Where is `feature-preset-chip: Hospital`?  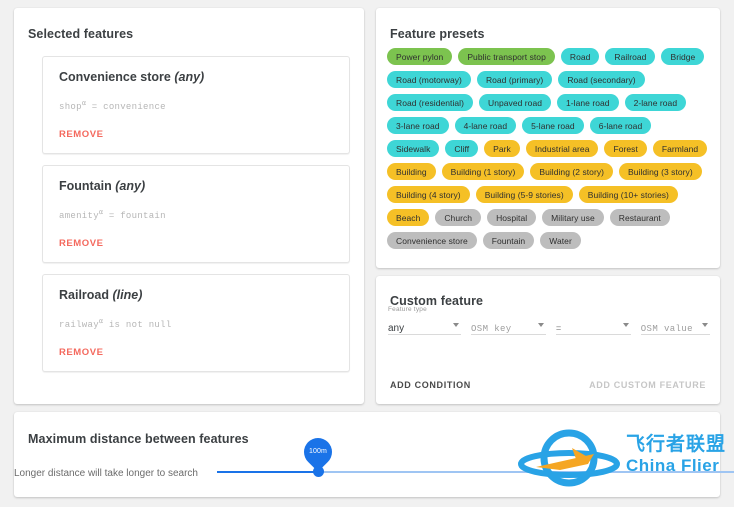 feature-preset-chip: Hospital is located at coordinates (512, 217).